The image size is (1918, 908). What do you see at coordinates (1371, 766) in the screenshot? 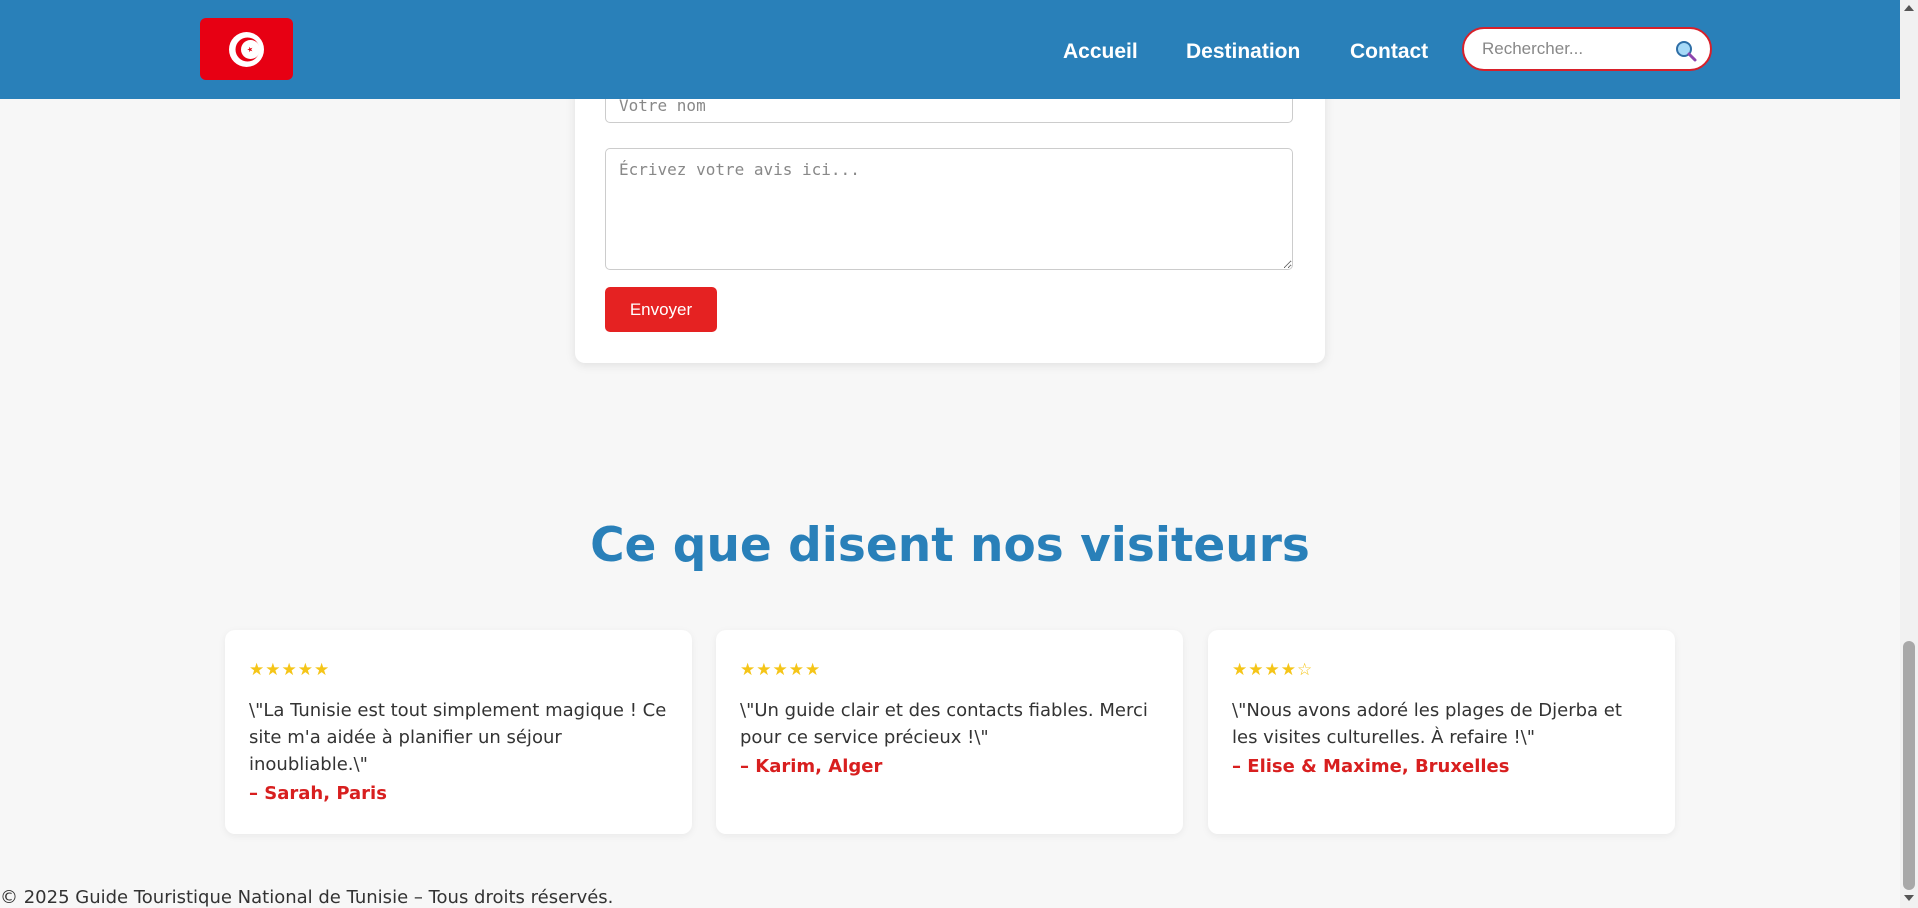
I see `testimonial-author: – Elise & Maxime, Bruxelles` at bounding box center [1371, 766].